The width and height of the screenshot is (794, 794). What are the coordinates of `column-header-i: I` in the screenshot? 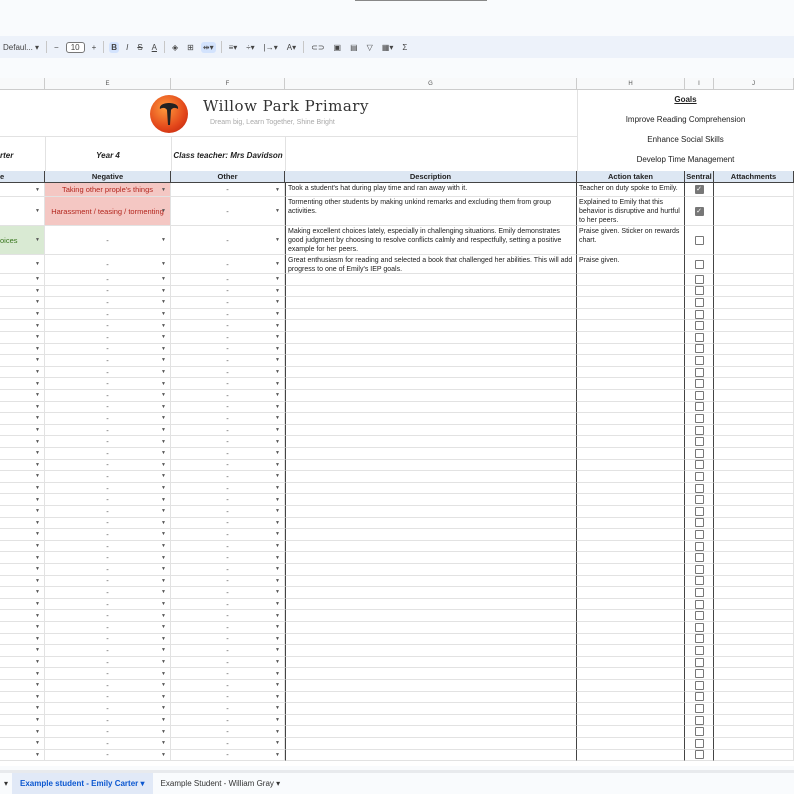 It's located at (699, 84).